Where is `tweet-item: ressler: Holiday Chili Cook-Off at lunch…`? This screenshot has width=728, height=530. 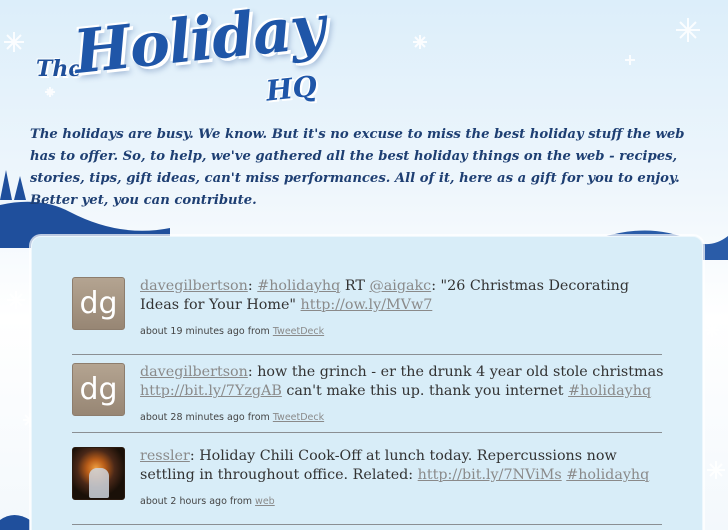 tweet-item: ressler: Holiday Chili Cook-Off at lunch… is located at coordinates (367, 486).